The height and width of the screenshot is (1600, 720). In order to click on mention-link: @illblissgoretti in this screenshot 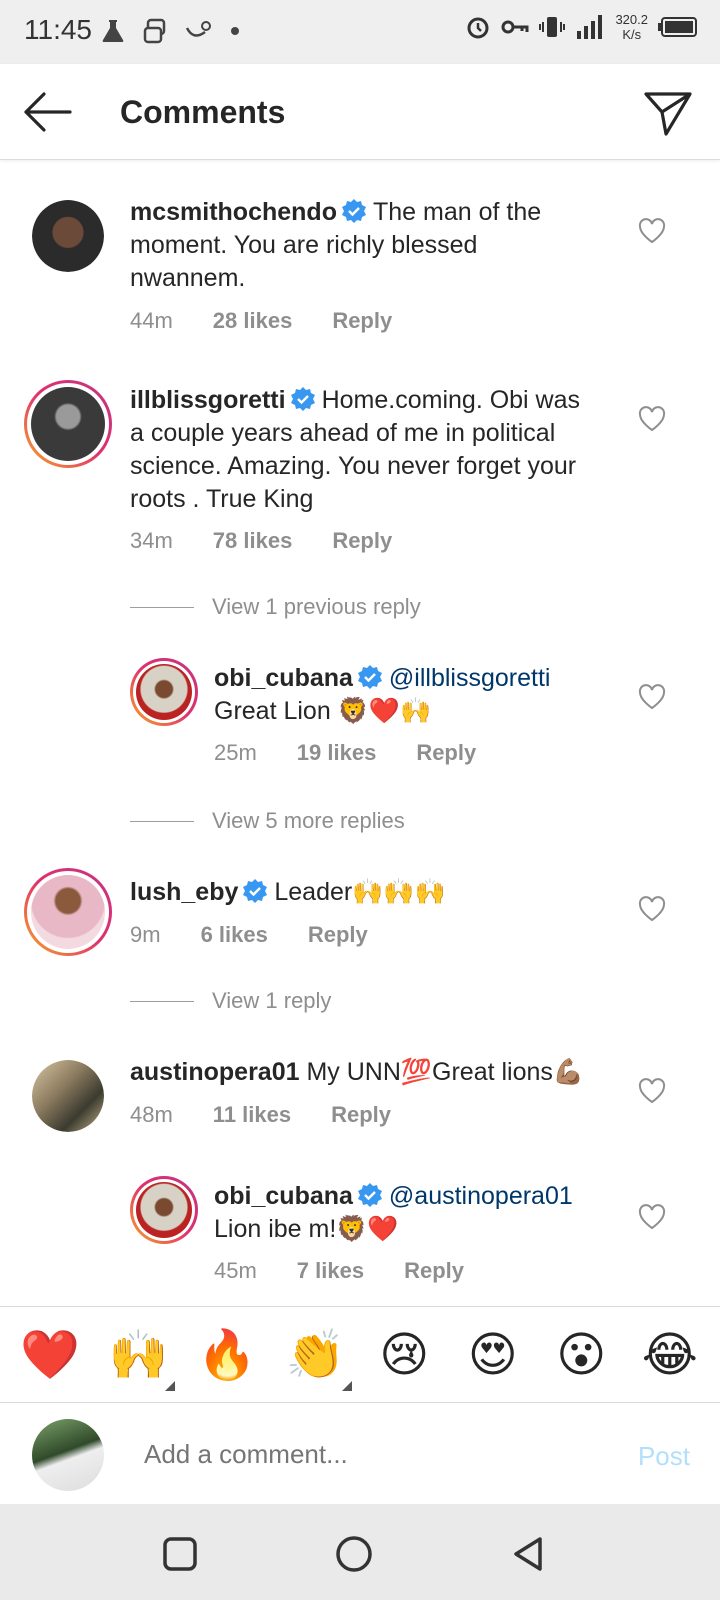, I will do `click(470, 678)`.